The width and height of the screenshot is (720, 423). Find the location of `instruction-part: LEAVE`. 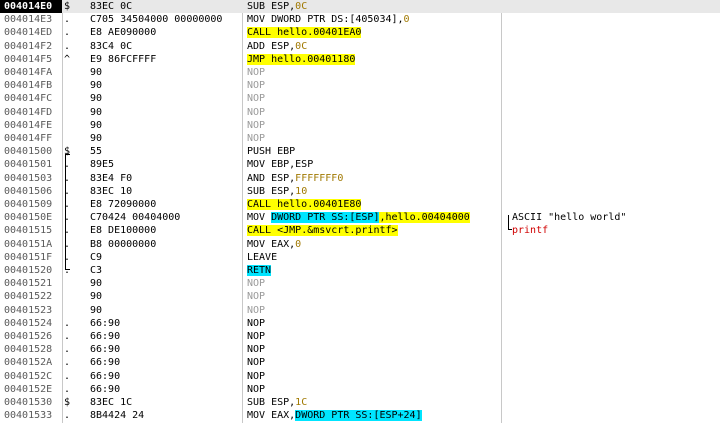

instruction-part: LEAVE is located at coordinates (262, 257).